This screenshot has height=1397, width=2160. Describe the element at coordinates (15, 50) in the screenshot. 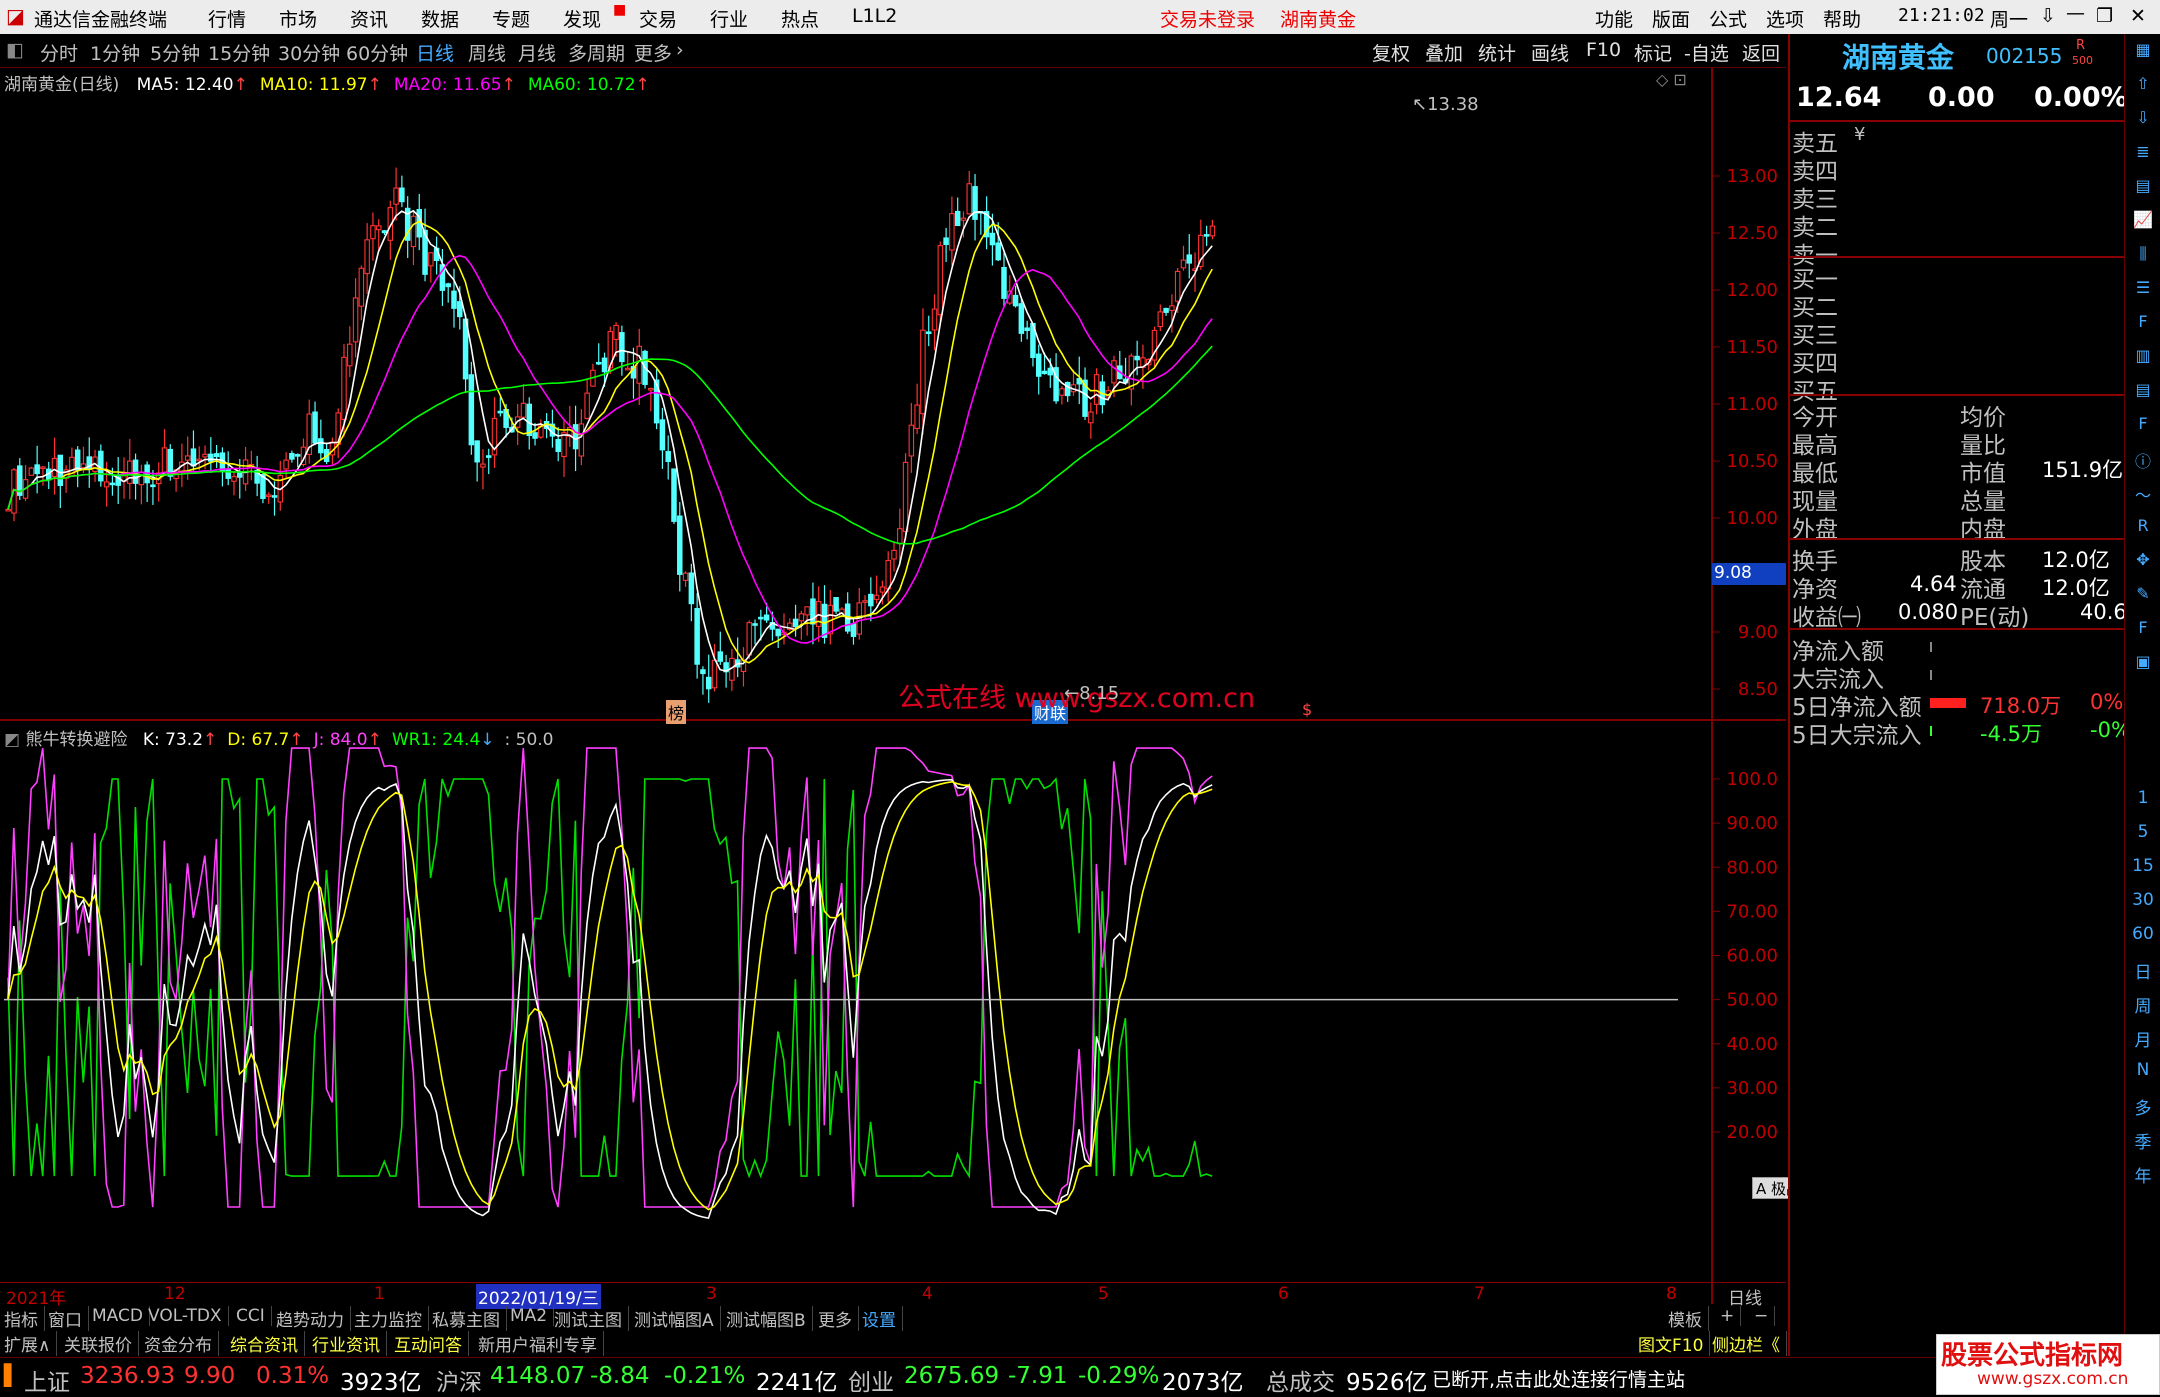

I see `expand-icon: ◧` at that location.